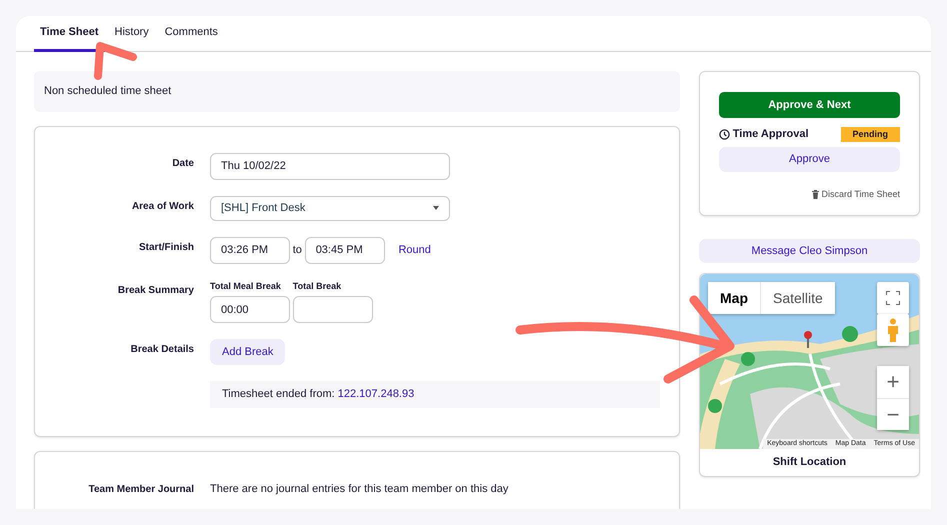 This screenshot has height=525, width=947. Describe the element at coordinates (131, 34) in the screenshot. I see `tab: History` at that location.